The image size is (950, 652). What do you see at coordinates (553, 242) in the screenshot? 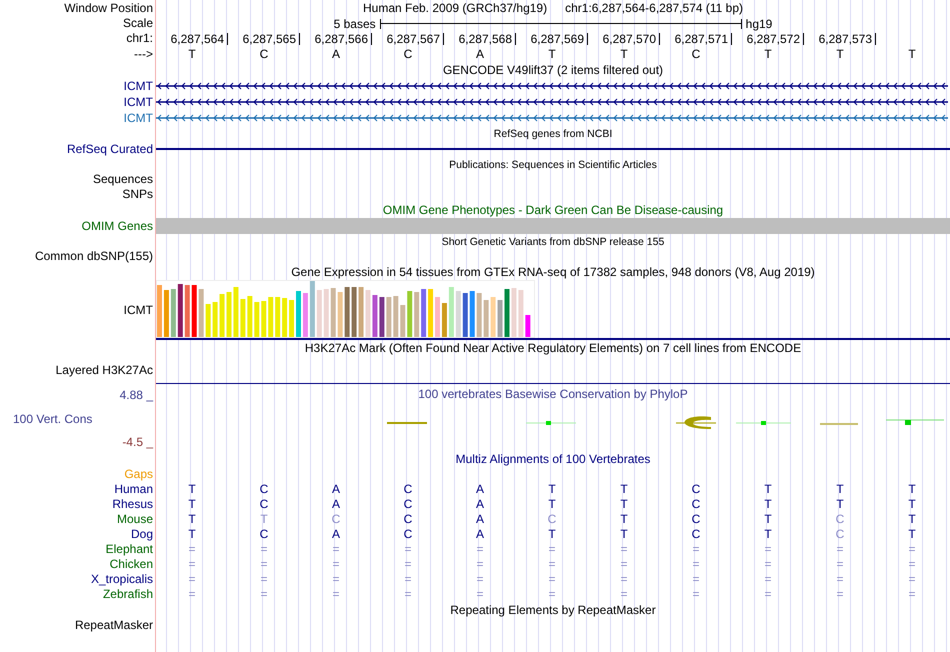
I see `track-title: Short Genetic Variants from dbSNP release 155` at bounding box center [553, 242].